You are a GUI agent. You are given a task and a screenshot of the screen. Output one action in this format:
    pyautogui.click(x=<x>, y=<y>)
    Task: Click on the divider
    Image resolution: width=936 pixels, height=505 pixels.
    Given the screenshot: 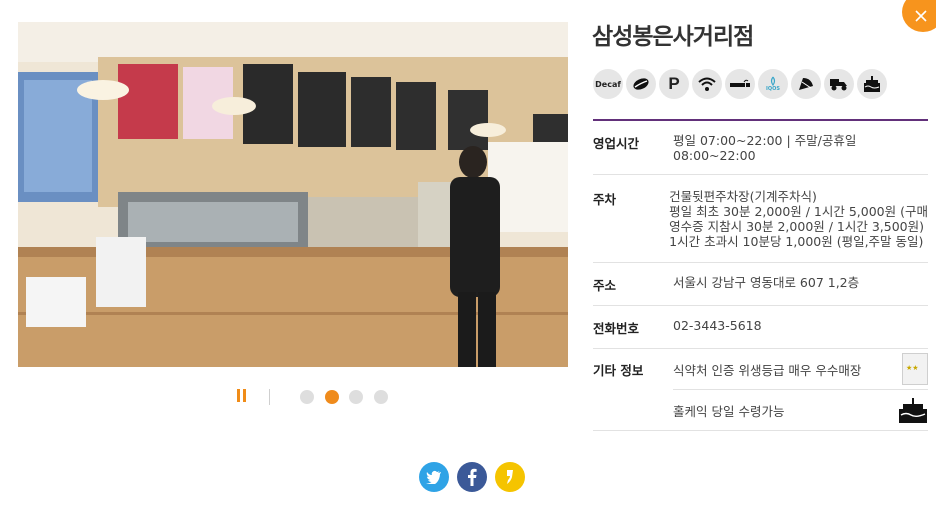 What is the action you would take?
    pyautogui.click(x=269, y=397)
    